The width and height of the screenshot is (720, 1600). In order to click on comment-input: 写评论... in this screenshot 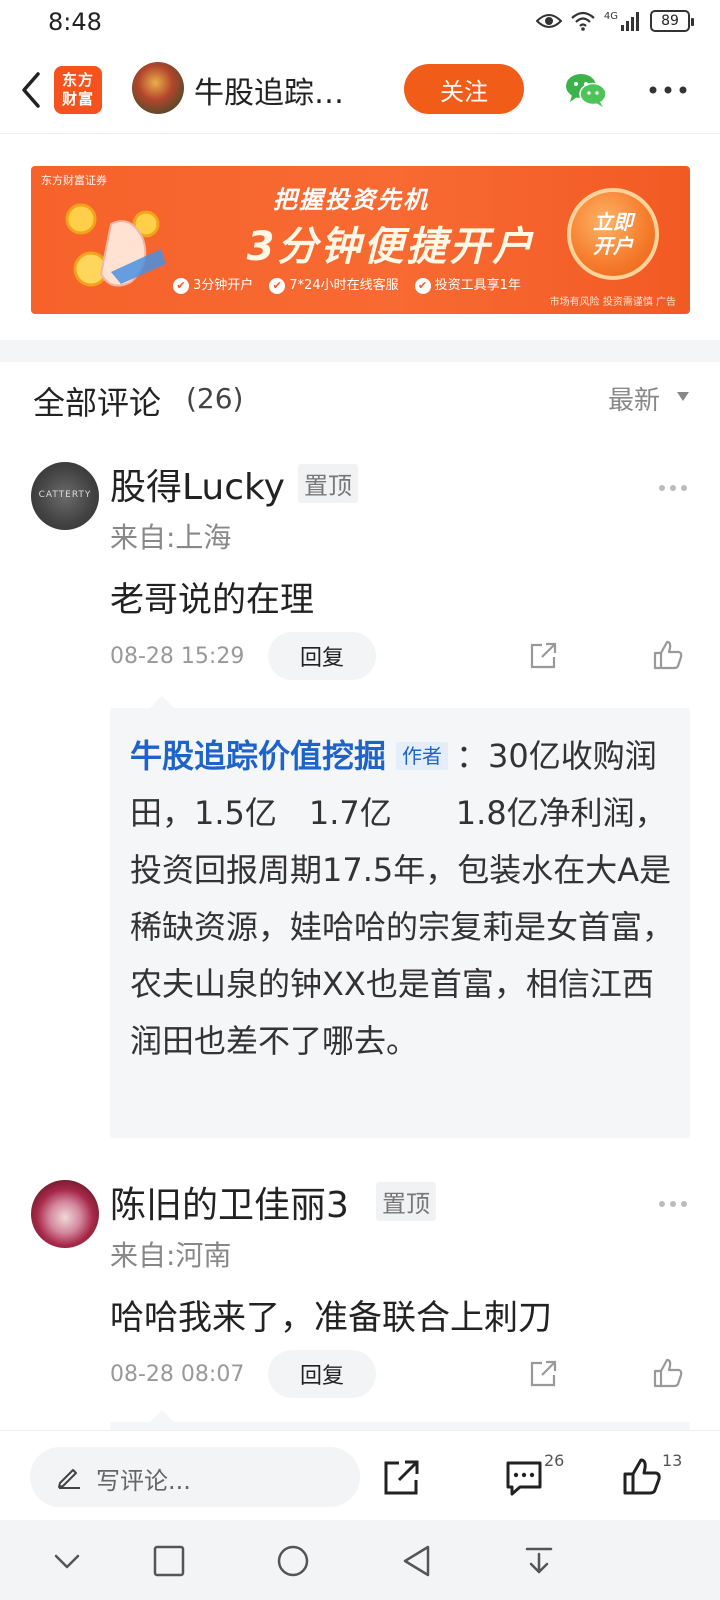, I will do `click(195, 1477)`.